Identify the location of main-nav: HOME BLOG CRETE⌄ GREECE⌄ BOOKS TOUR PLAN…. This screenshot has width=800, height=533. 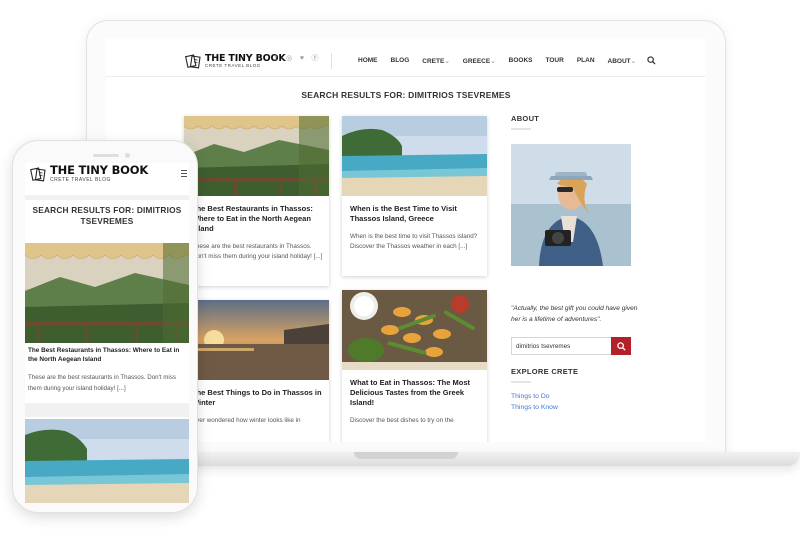
(507, 60).